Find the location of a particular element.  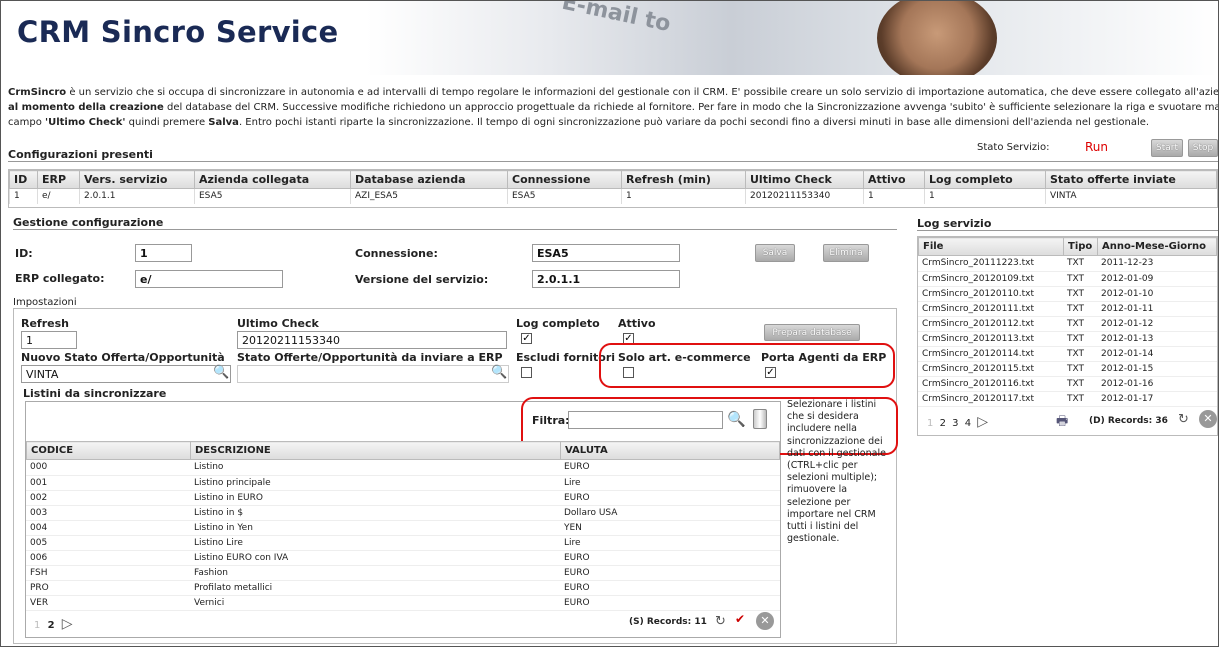

log-pager: 1 2 3 4 ▷ is located at coordinates (957, 422).